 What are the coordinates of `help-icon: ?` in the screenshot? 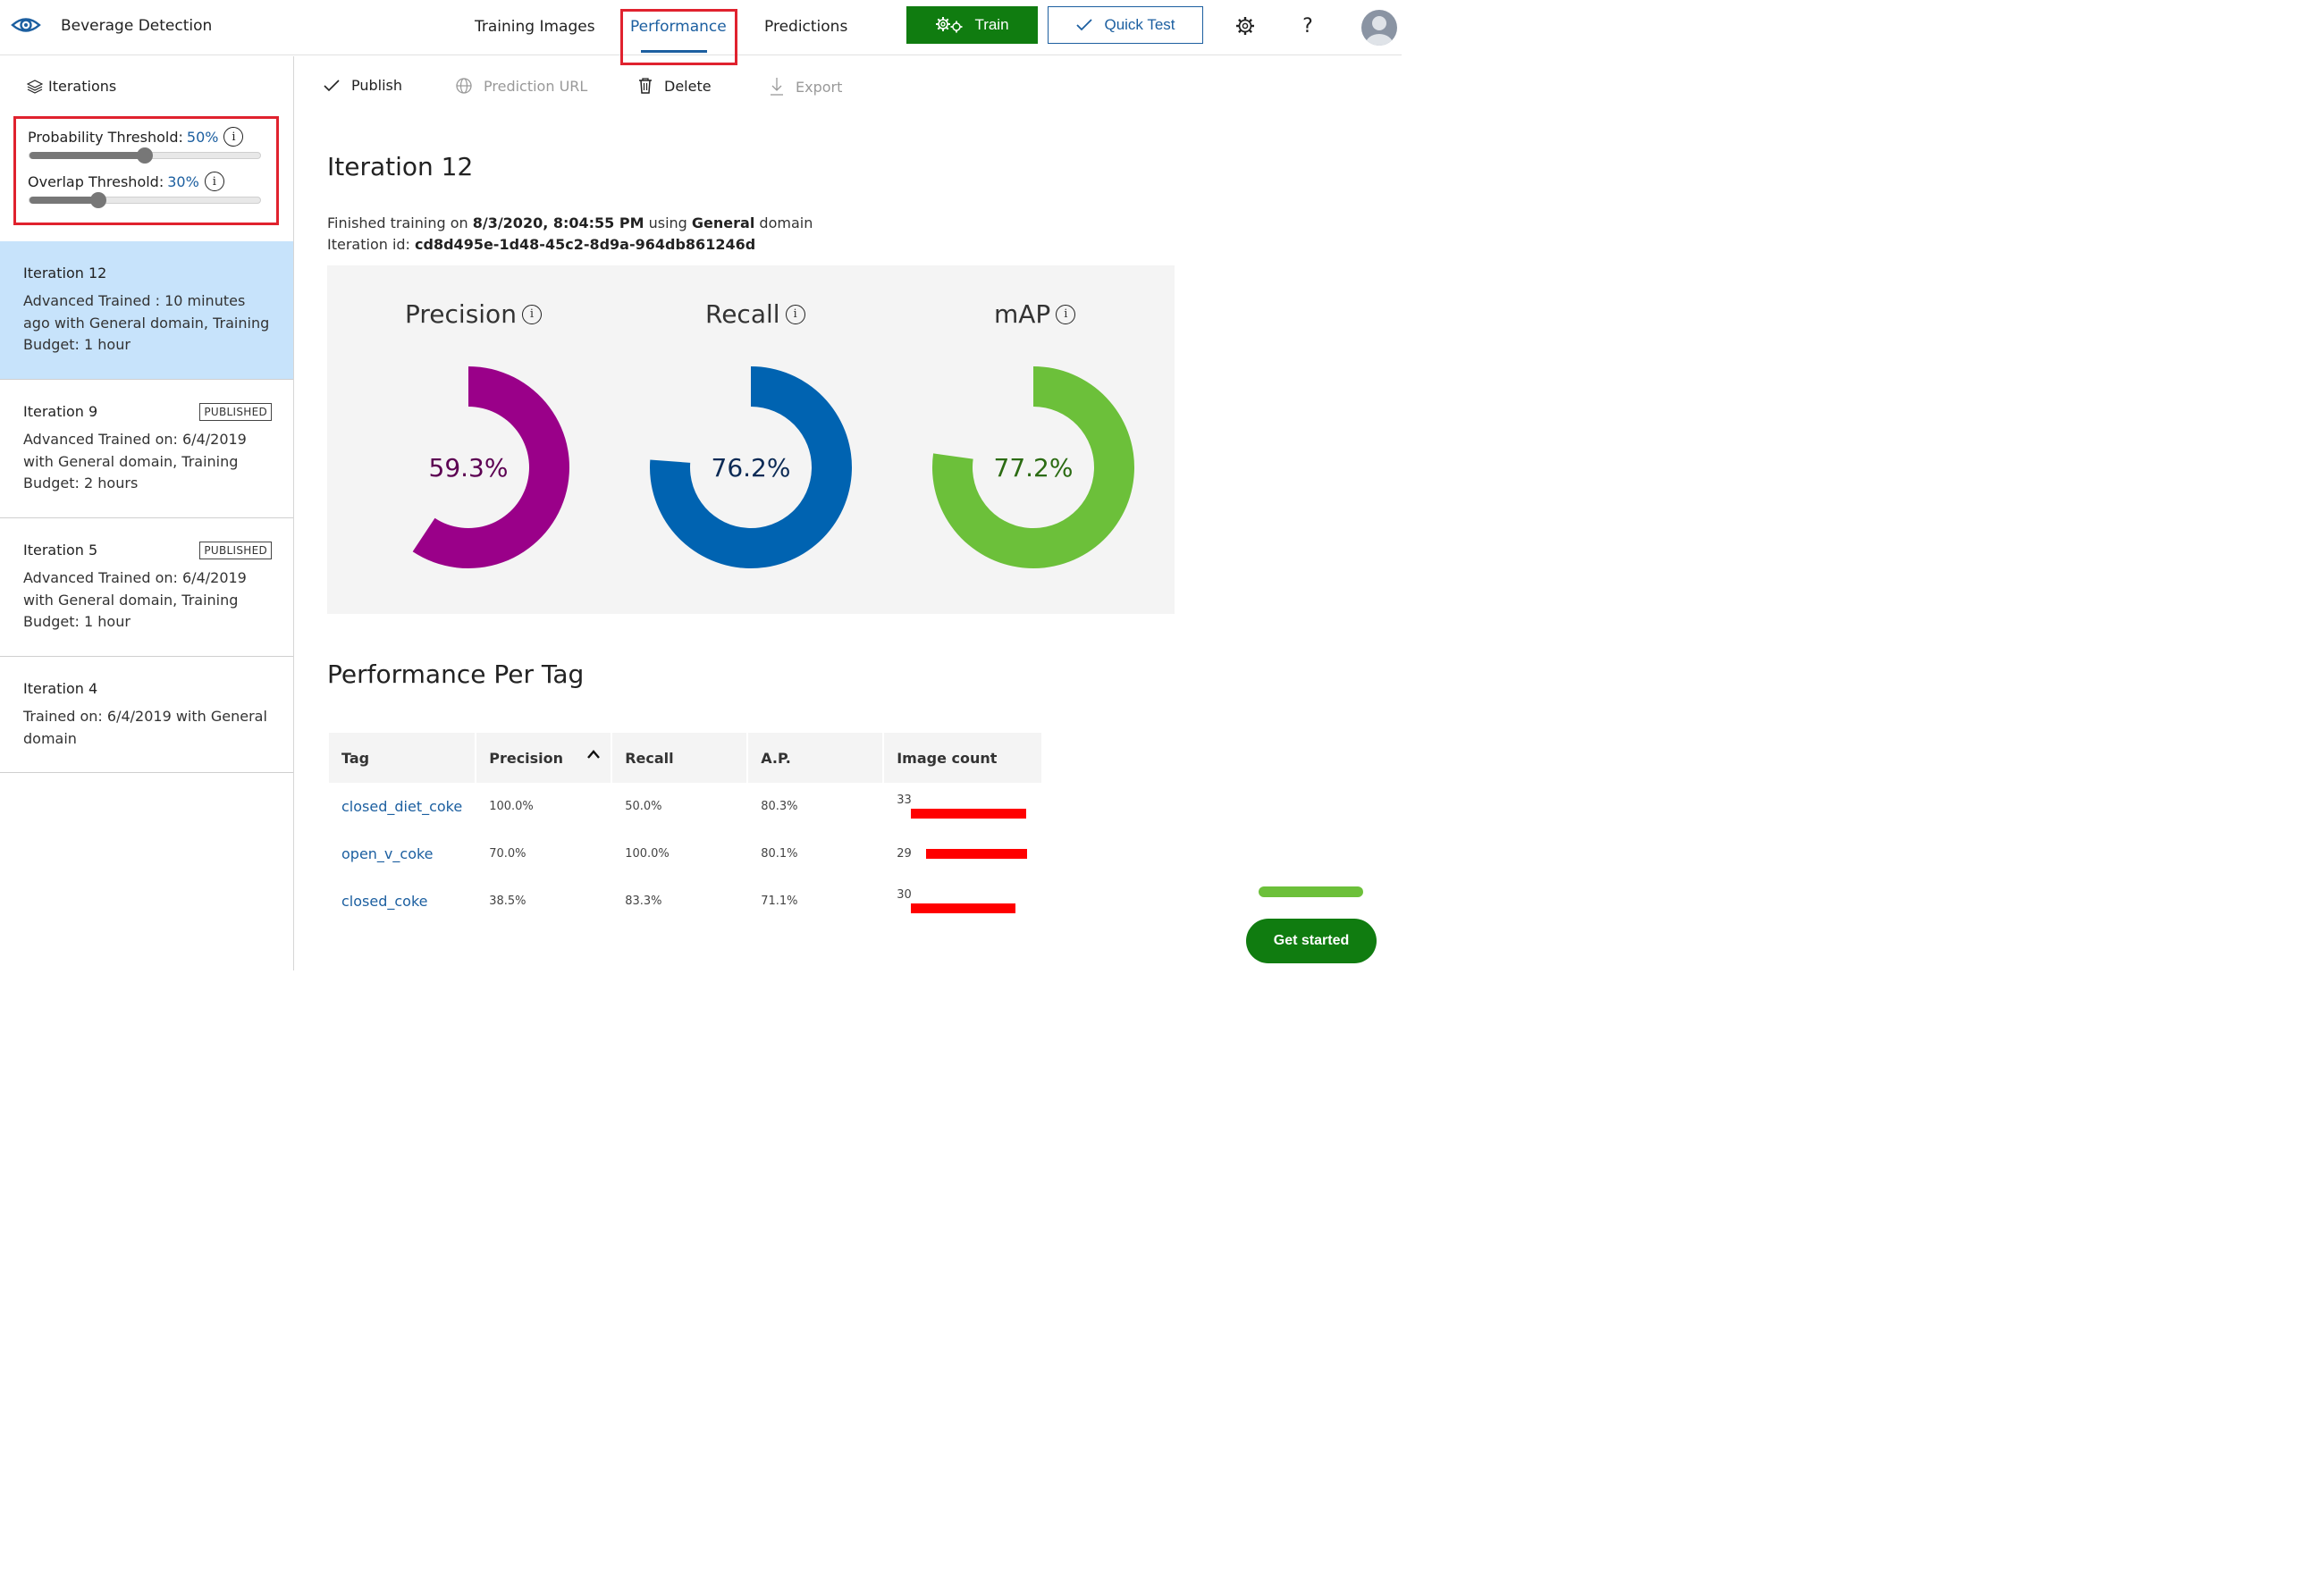 It's located at (1308, 26).